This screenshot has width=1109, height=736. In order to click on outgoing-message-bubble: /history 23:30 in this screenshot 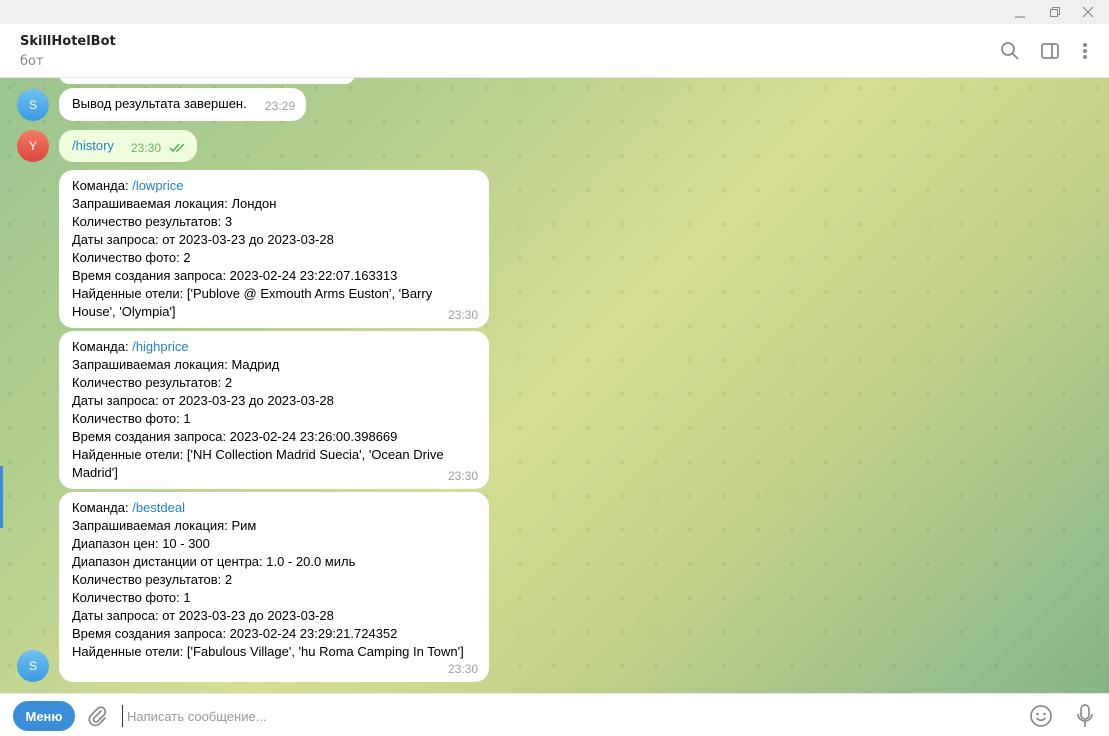, I will do `click(128, 146)`.